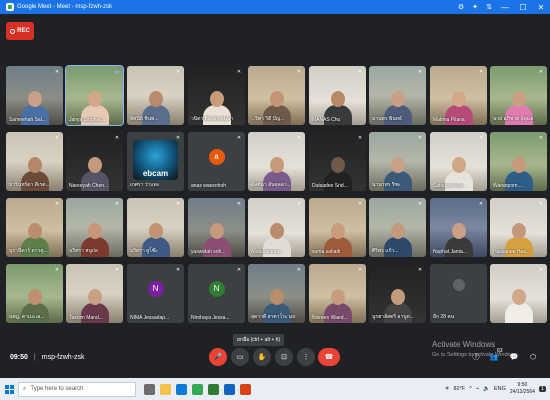 The image size is (550, 400). What do you see at coordinates (475, 7) in the screenshot?
I see `extension-puzzle-icon: ✦` at bounding box center [475, 7].